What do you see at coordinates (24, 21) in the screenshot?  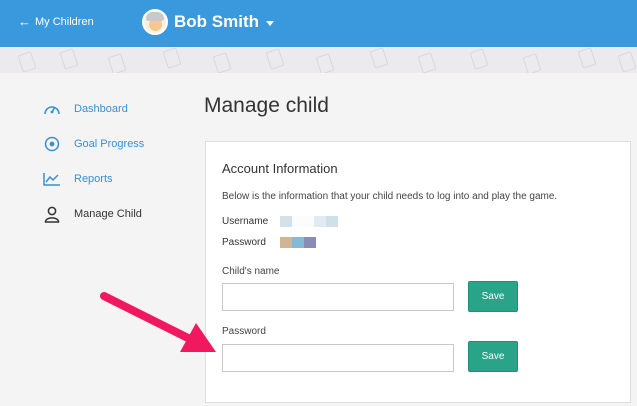 I see `arrow-left-icon: ←` at bounding box center [24, 21].